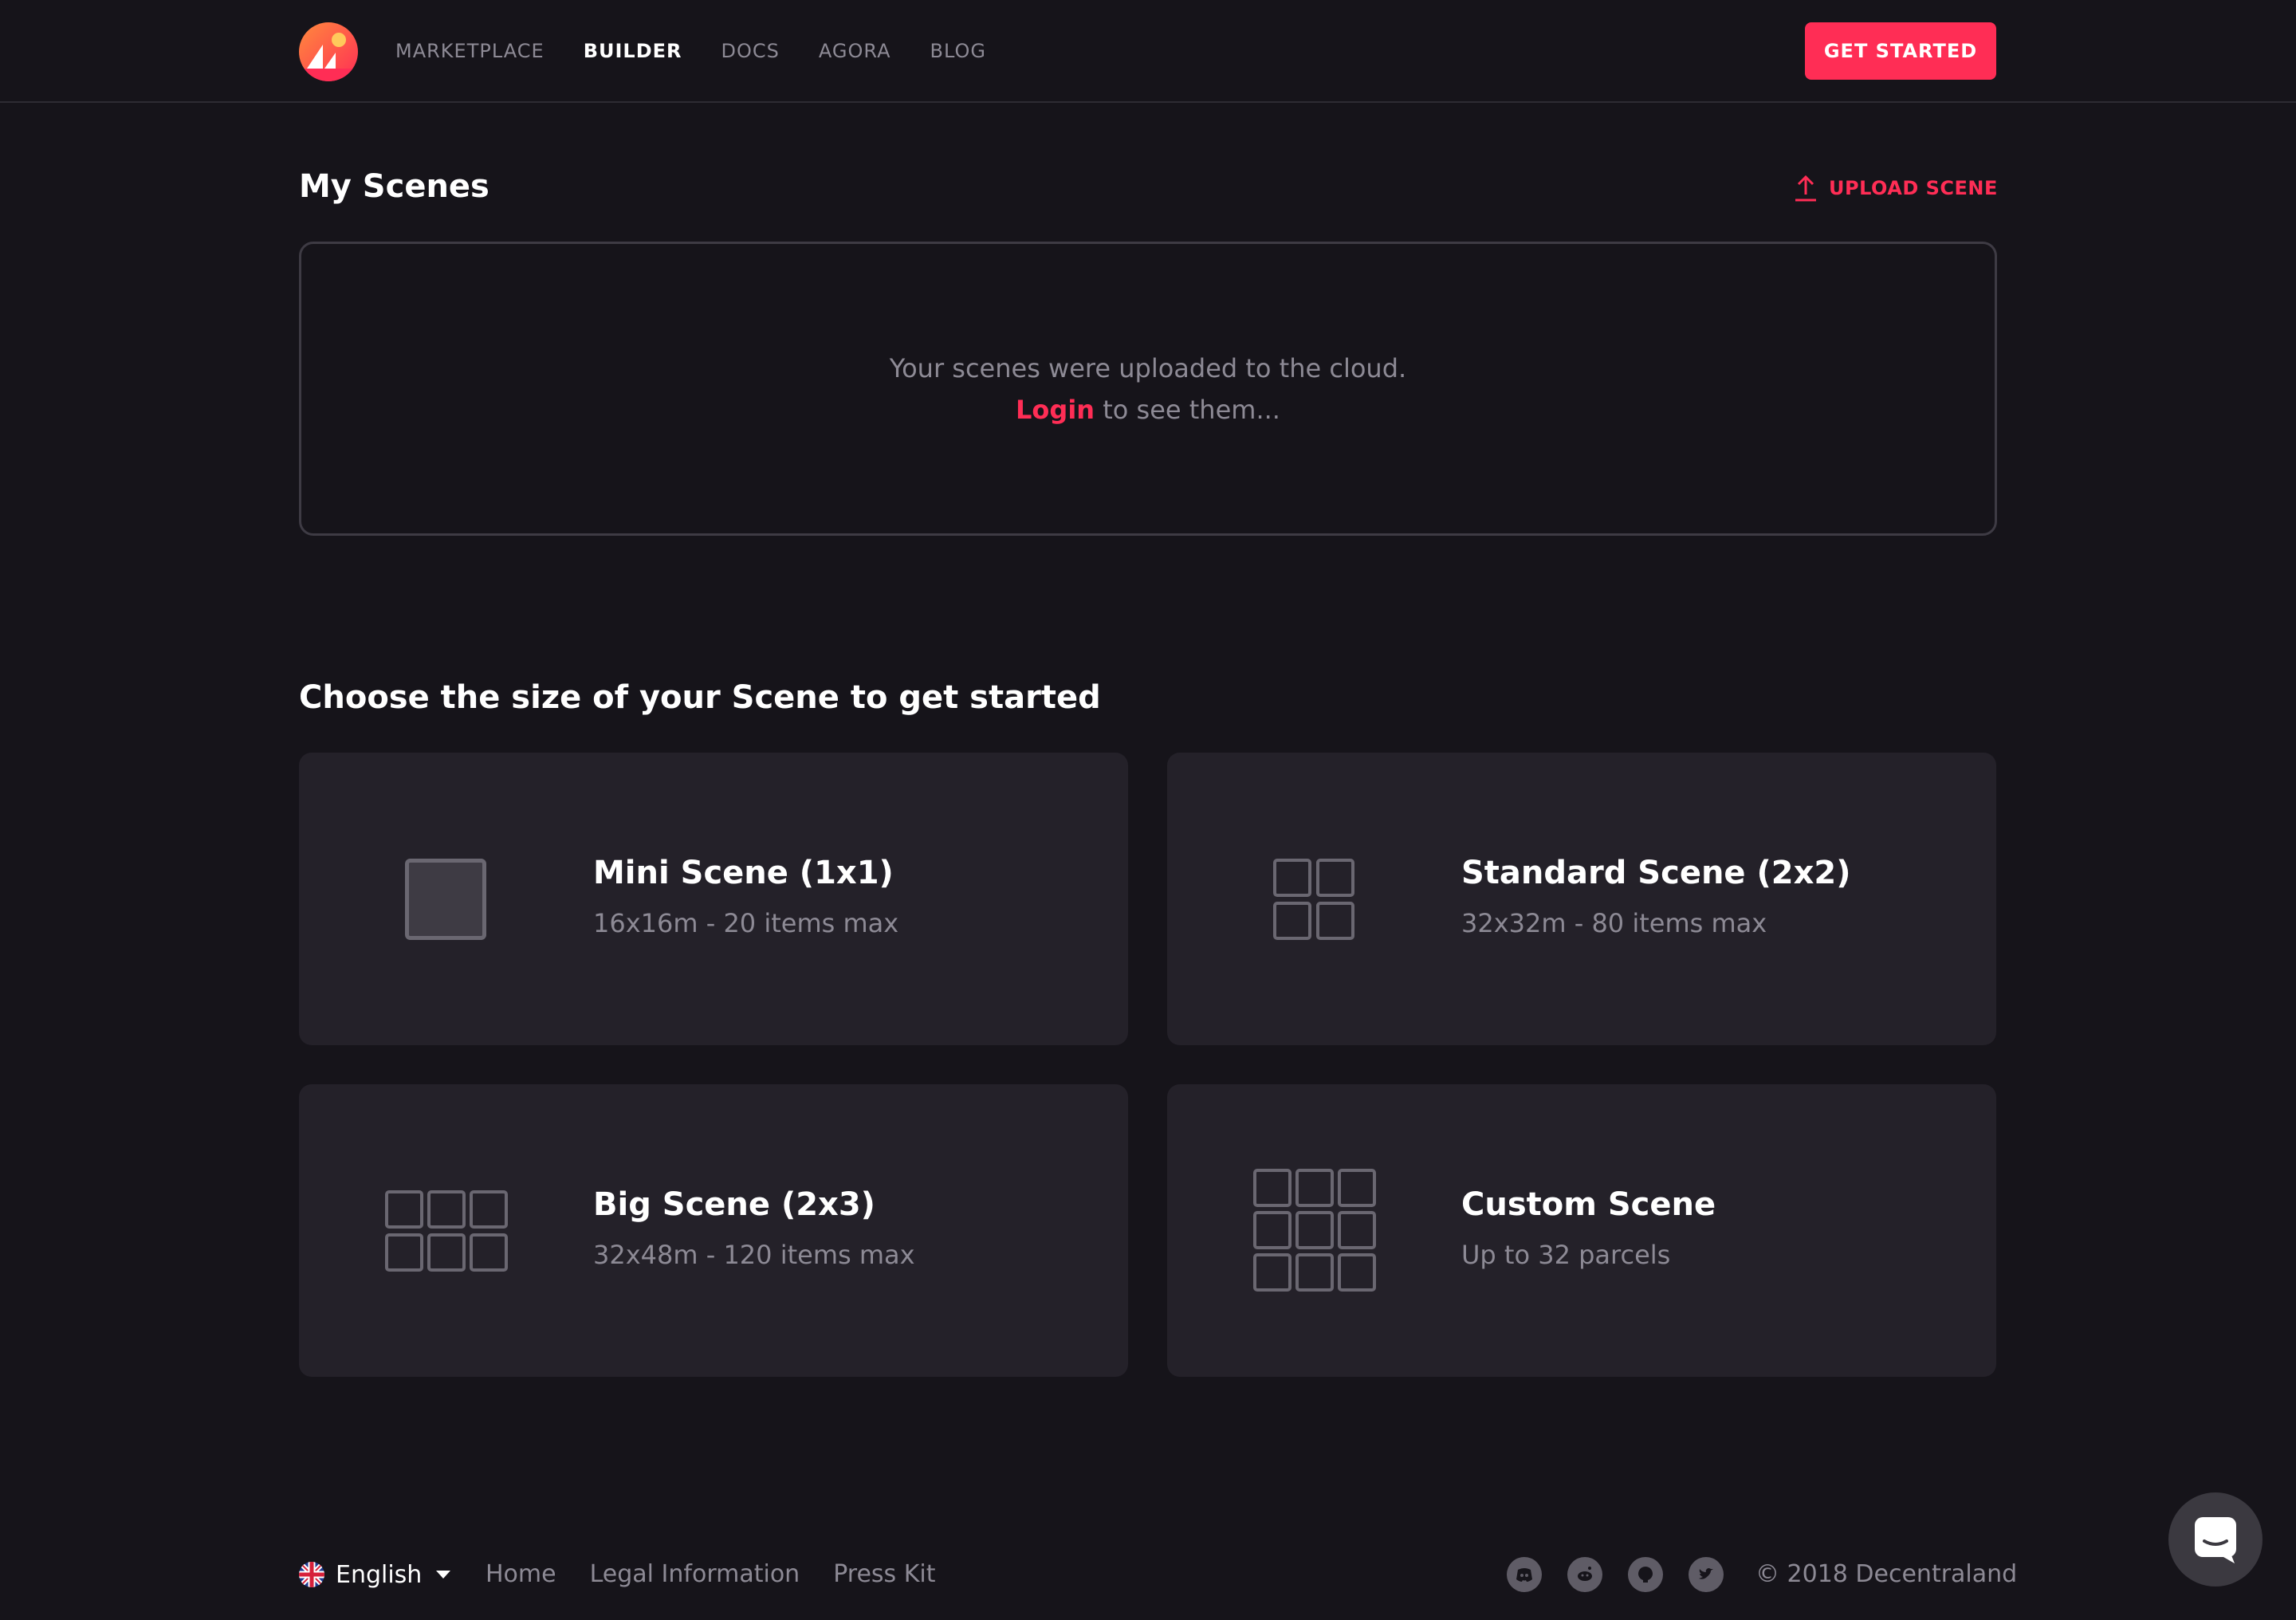 This screenshot has width=2296, height=1620. I want to click on footer-link-press-kit: Press Kit, so click(884, 1575).